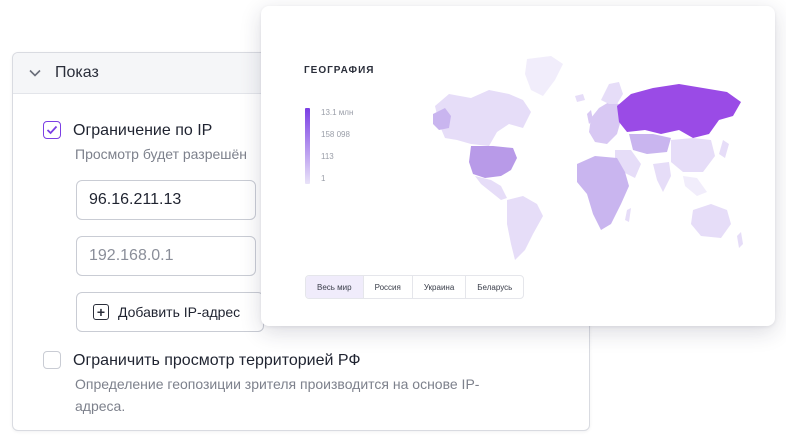 This screenshot has width=786, height=447. I want to click on region-europe, so click(605, 123).